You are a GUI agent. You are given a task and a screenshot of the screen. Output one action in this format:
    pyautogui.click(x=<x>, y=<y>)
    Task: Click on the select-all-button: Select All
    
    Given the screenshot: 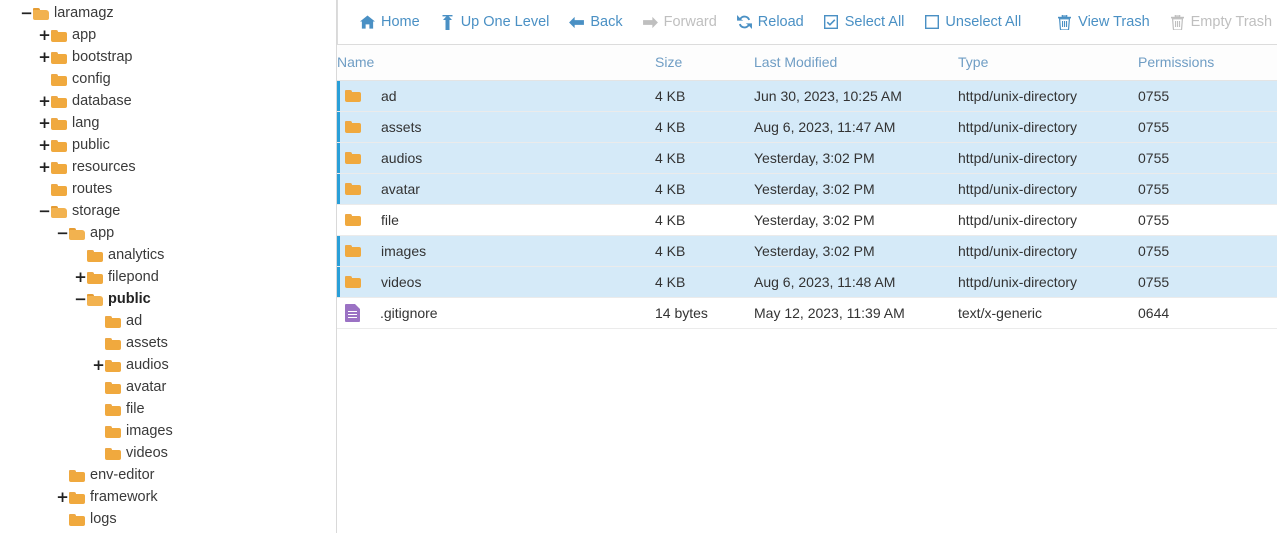 What is the action you would take?
    pyautogui.click(x=864, y=22)
    